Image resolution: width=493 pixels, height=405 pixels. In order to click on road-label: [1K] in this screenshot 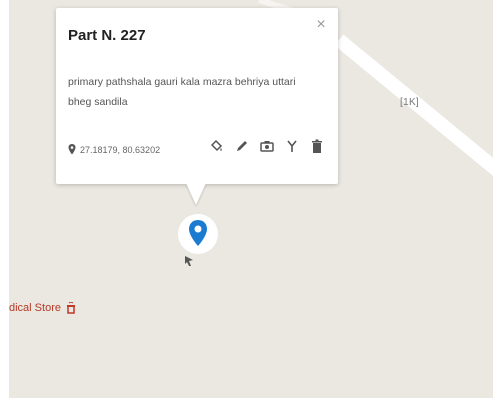, I will do `click(409, 102)`.